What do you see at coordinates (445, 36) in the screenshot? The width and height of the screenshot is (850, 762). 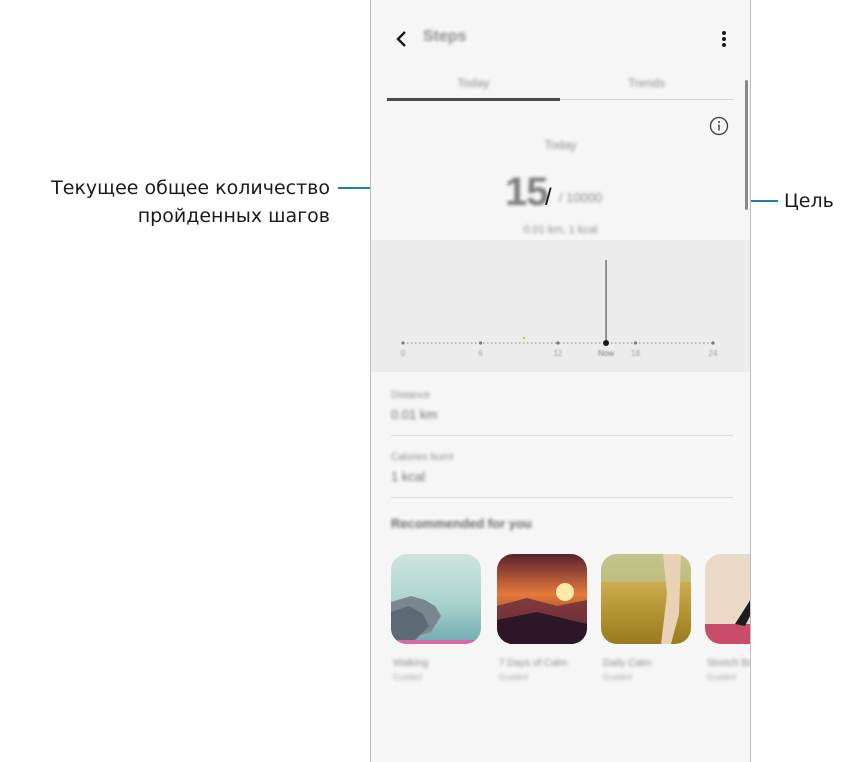 I see `page-title: Steps` at bounding box center [445, 36].